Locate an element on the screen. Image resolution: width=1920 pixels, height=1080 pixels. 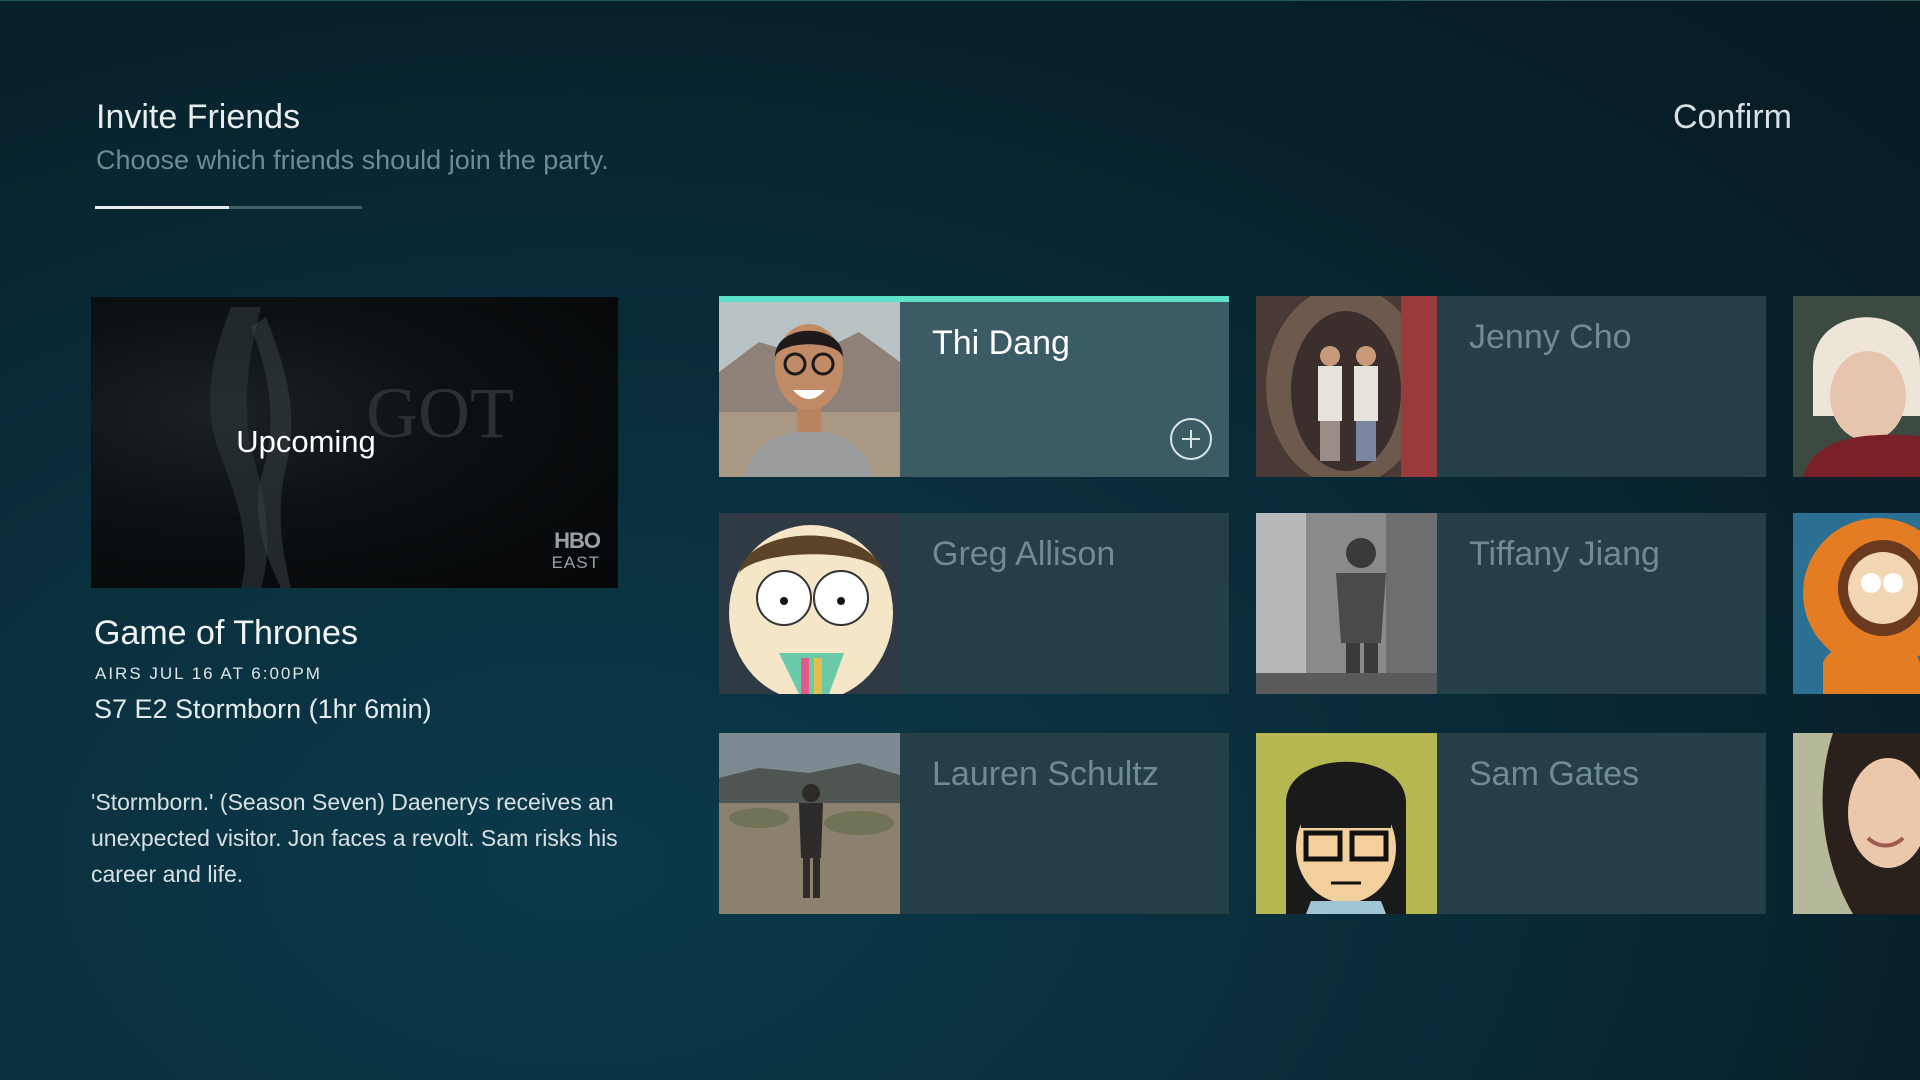
step-progress-fill is located at coordinates (162, 207).